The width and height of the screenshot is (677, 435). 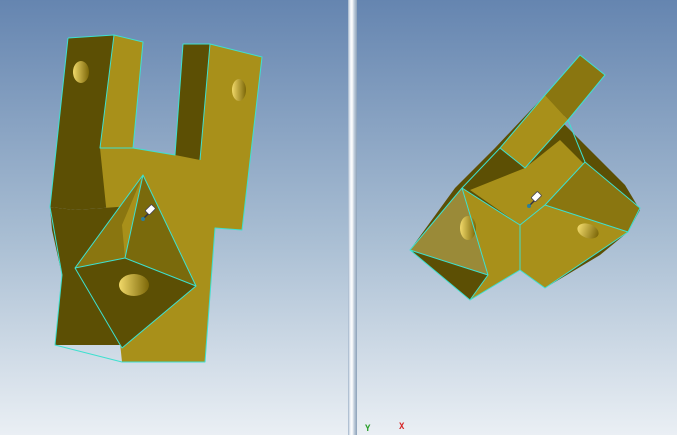 I want to click on hole-pocket, so click(x=134, y=285).